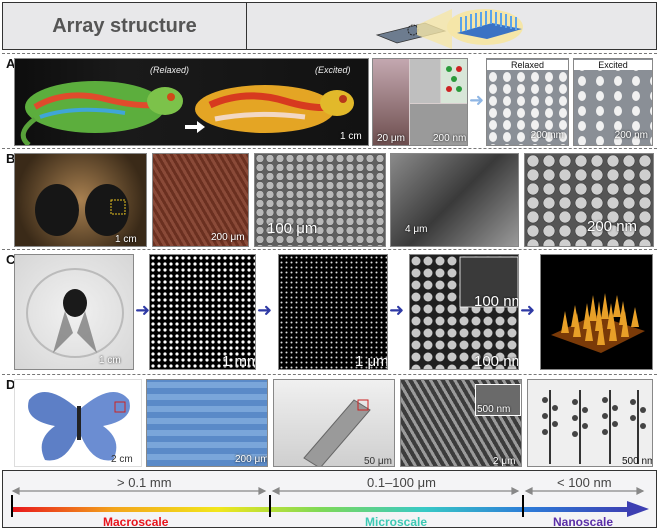 This screenshot has height=530, width=660. Describe the element at coordinates (598, 323) in the screenshot. I see `afm-nanopillar-3d` at that location.